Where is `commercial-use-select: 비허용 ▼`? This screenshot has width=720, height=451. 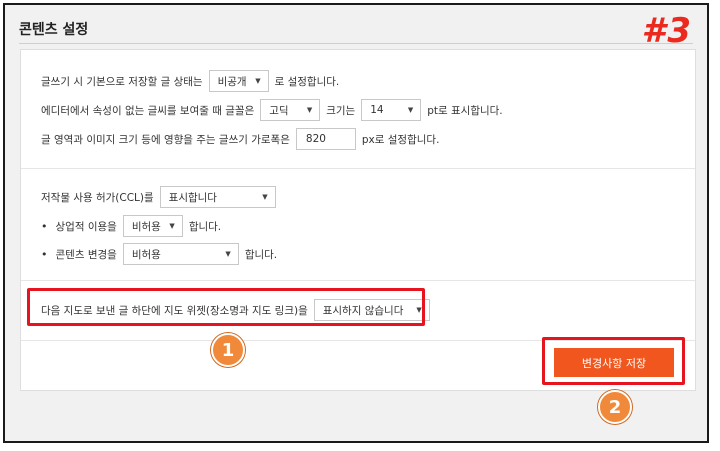
commercial-use-select: 비허용 ▼ is located at coordinates (152, 226).